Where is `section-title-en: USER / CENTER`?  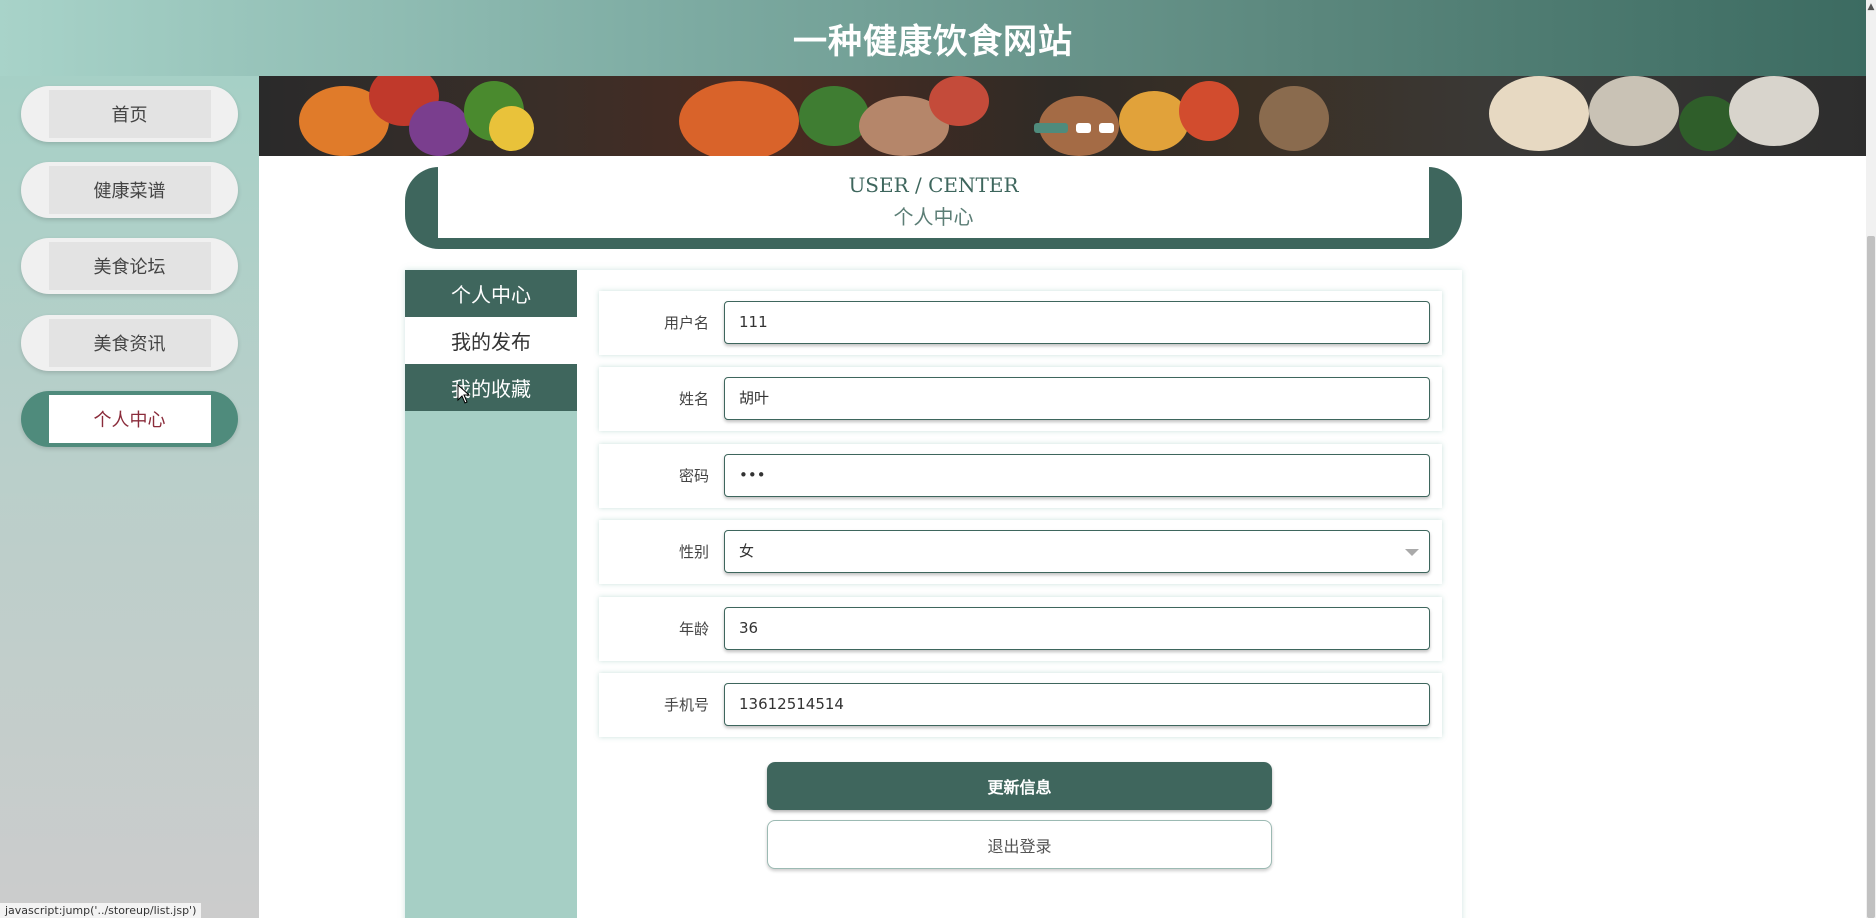
section-title-en: USER / CENTER is located at coordinates (933, 185).